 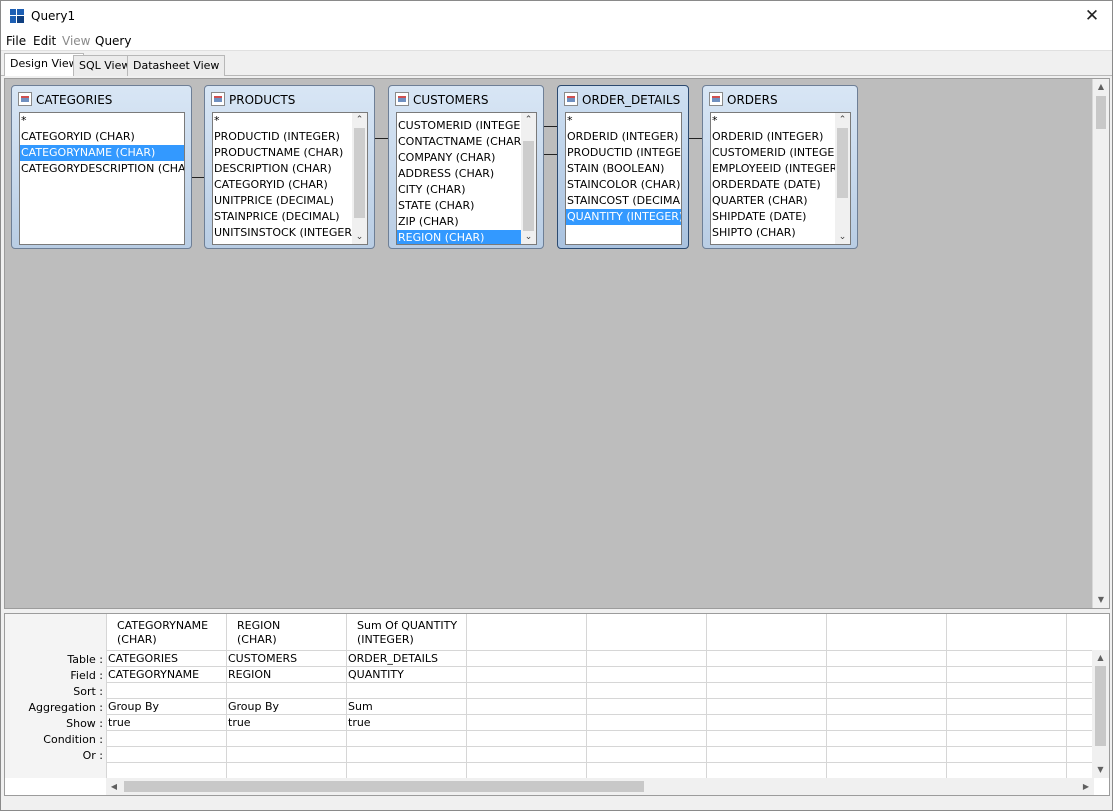 What do you see at coordinates (466, 206) in the screenshot?
I see `field-item: STATE (CHAR)` at bounding box center [466, 206].